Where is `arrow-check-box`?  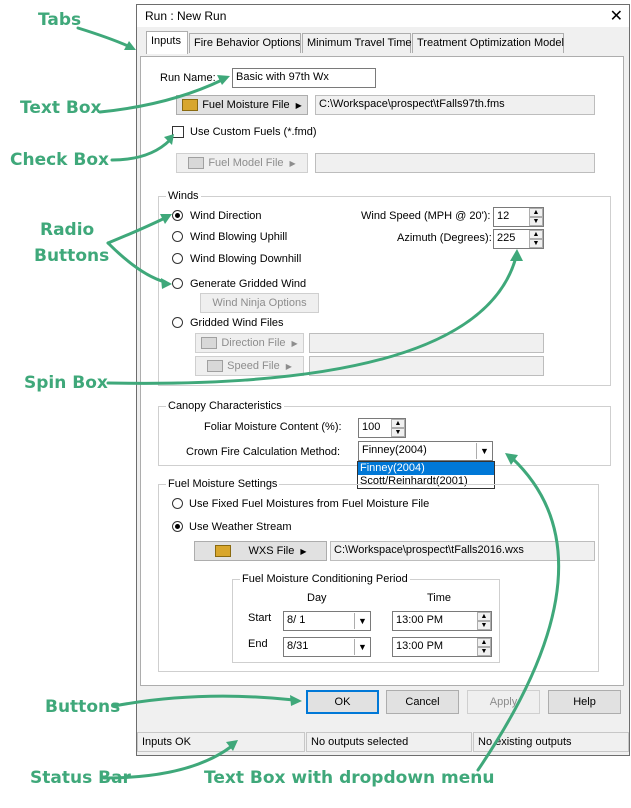 arrow-check-box is located at coordinates (141, 150).